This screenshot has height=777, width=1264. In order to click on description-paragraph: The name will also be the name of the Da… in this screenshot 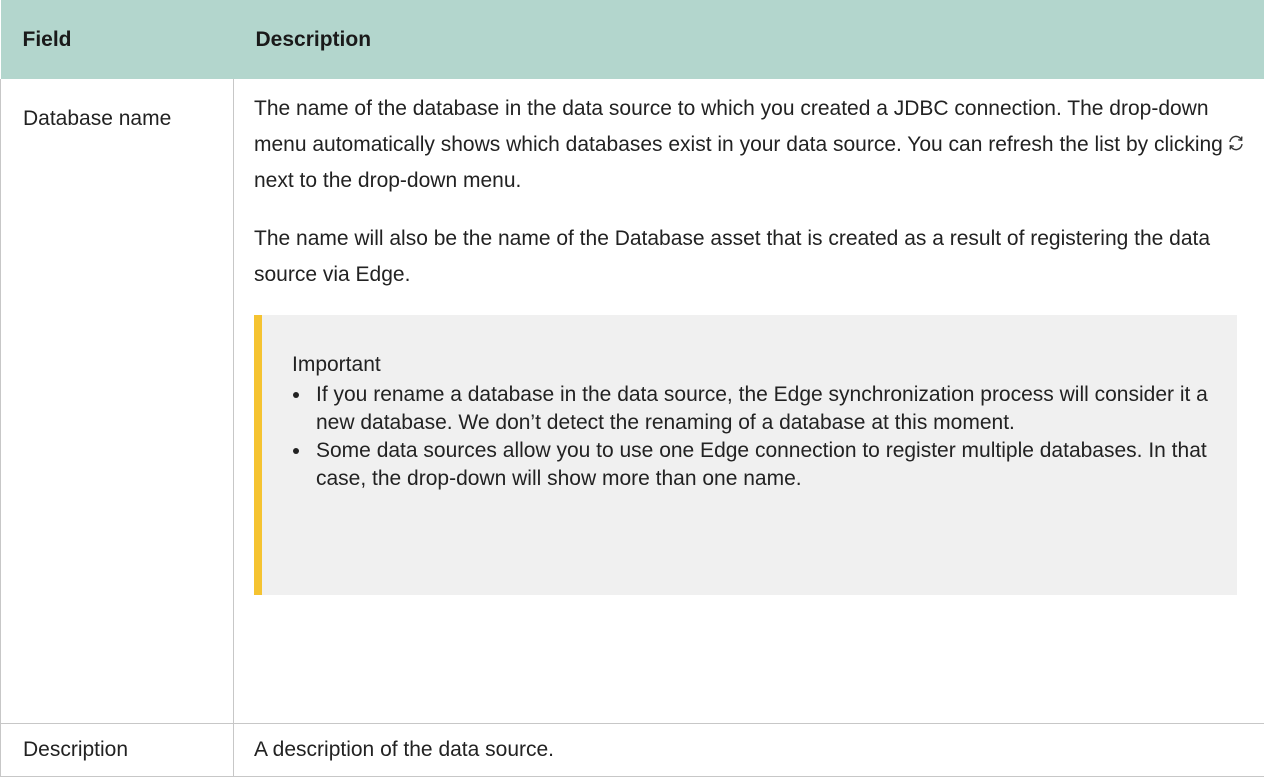, I will do `click(755, 257)`.